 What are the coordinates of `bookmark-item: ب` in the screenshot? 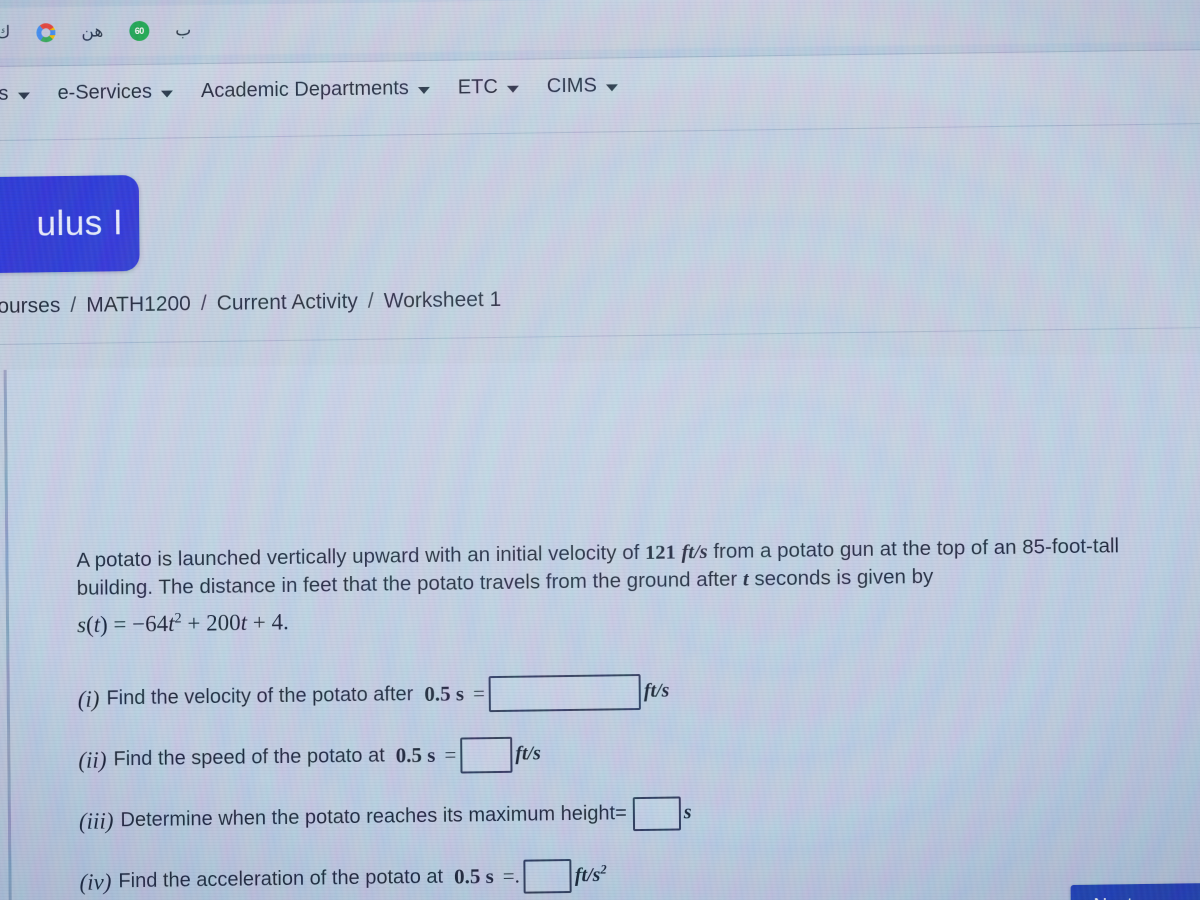 It's located at (183, 30).